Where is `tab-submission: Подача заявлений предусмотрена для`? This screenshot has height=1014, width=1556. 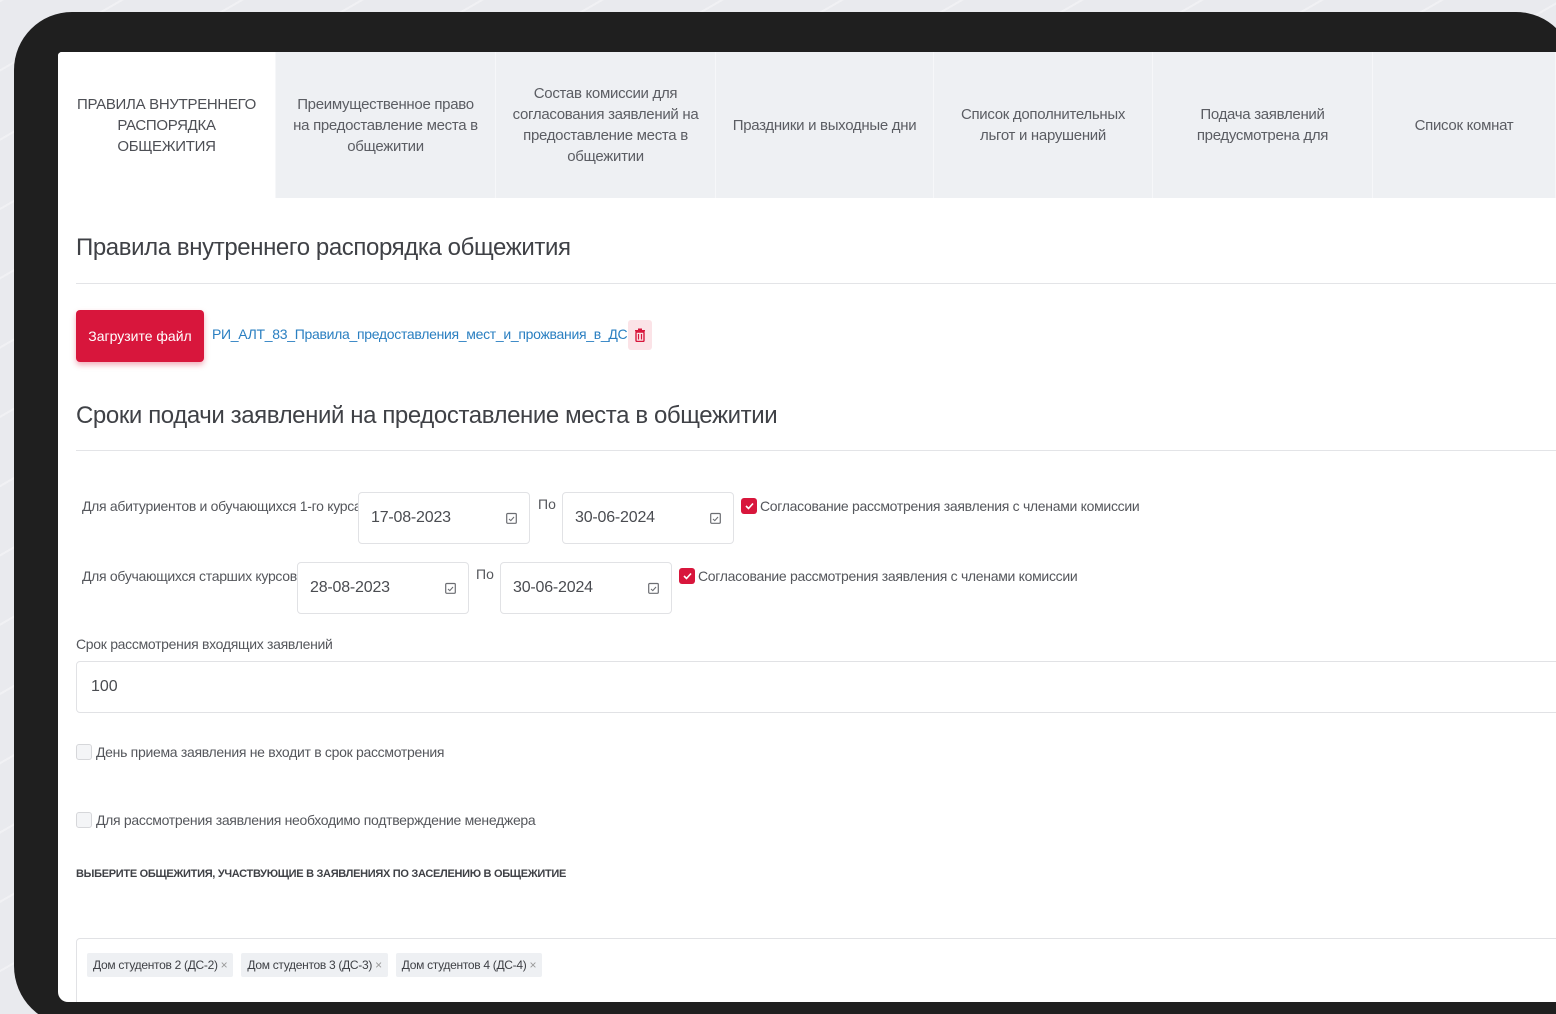 tab-submission: Подача заявлений предусмотрена для is located at coordinates (1263, 125).